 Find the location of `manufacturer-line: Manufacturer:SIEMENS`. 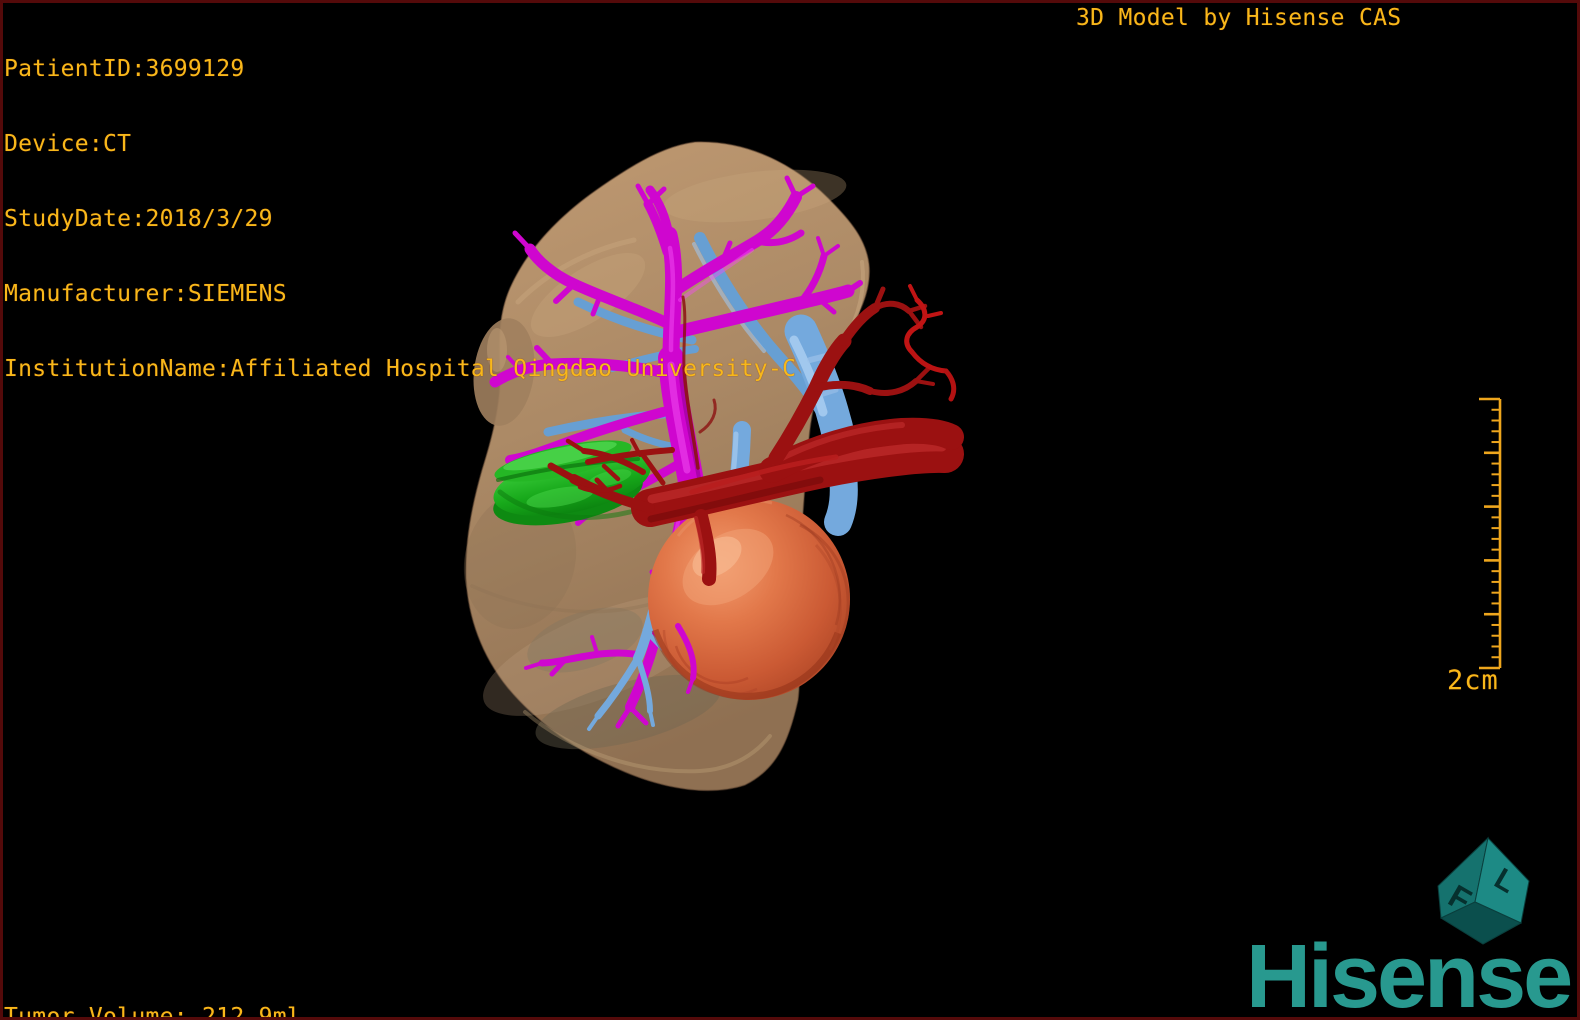

manufacturer-line: Manufacturer:SIEMENS is located at coordinates (145, 294).